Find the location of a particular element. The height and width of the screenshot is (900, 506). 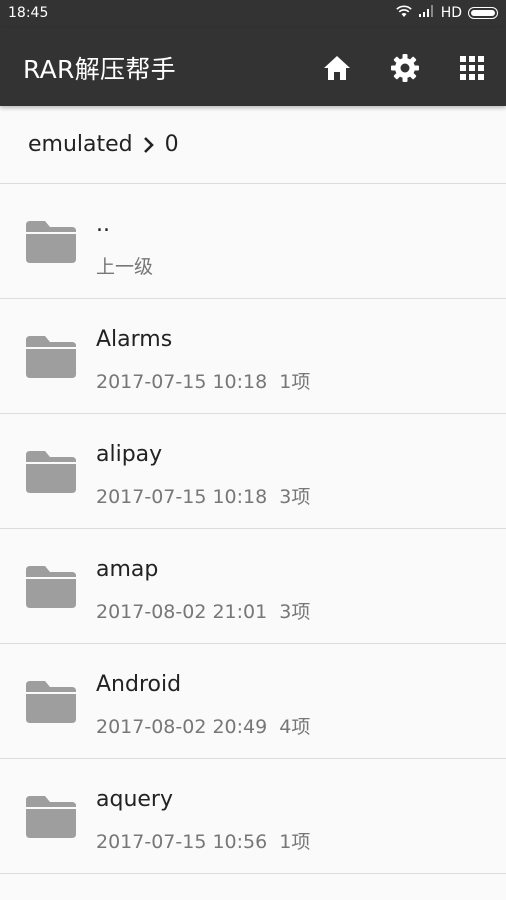

home-button is located at coordinates (337, 68).